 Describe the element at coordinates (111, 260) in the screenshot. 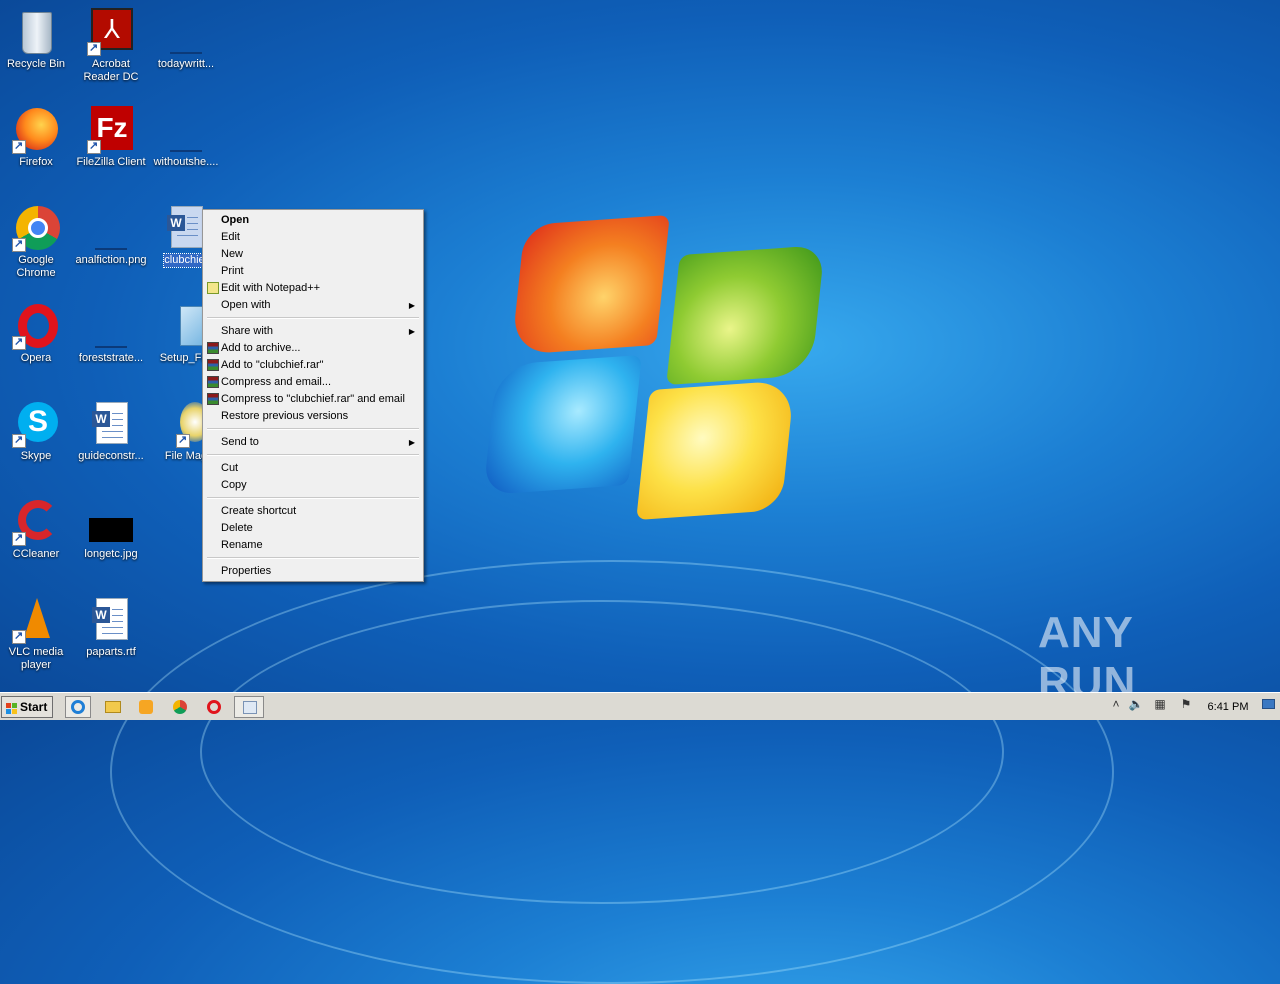

I see `desktop-icon-label: analfiction.png` at that location.